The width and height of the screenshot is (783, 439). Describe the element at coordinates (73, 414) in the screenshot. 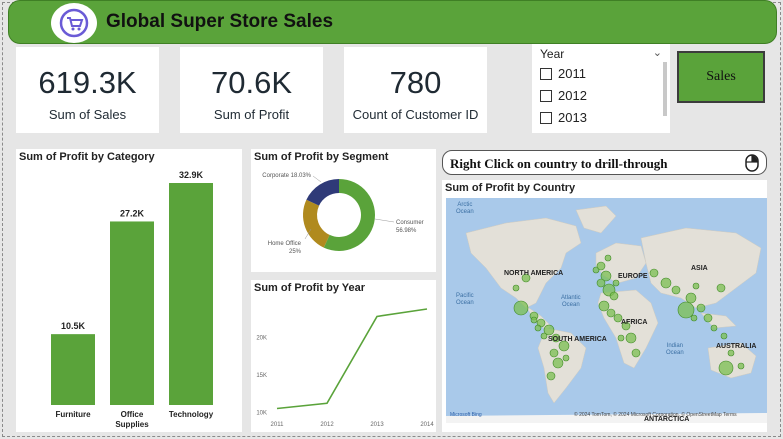

I see `category-tick-label: Furniture` at that location.